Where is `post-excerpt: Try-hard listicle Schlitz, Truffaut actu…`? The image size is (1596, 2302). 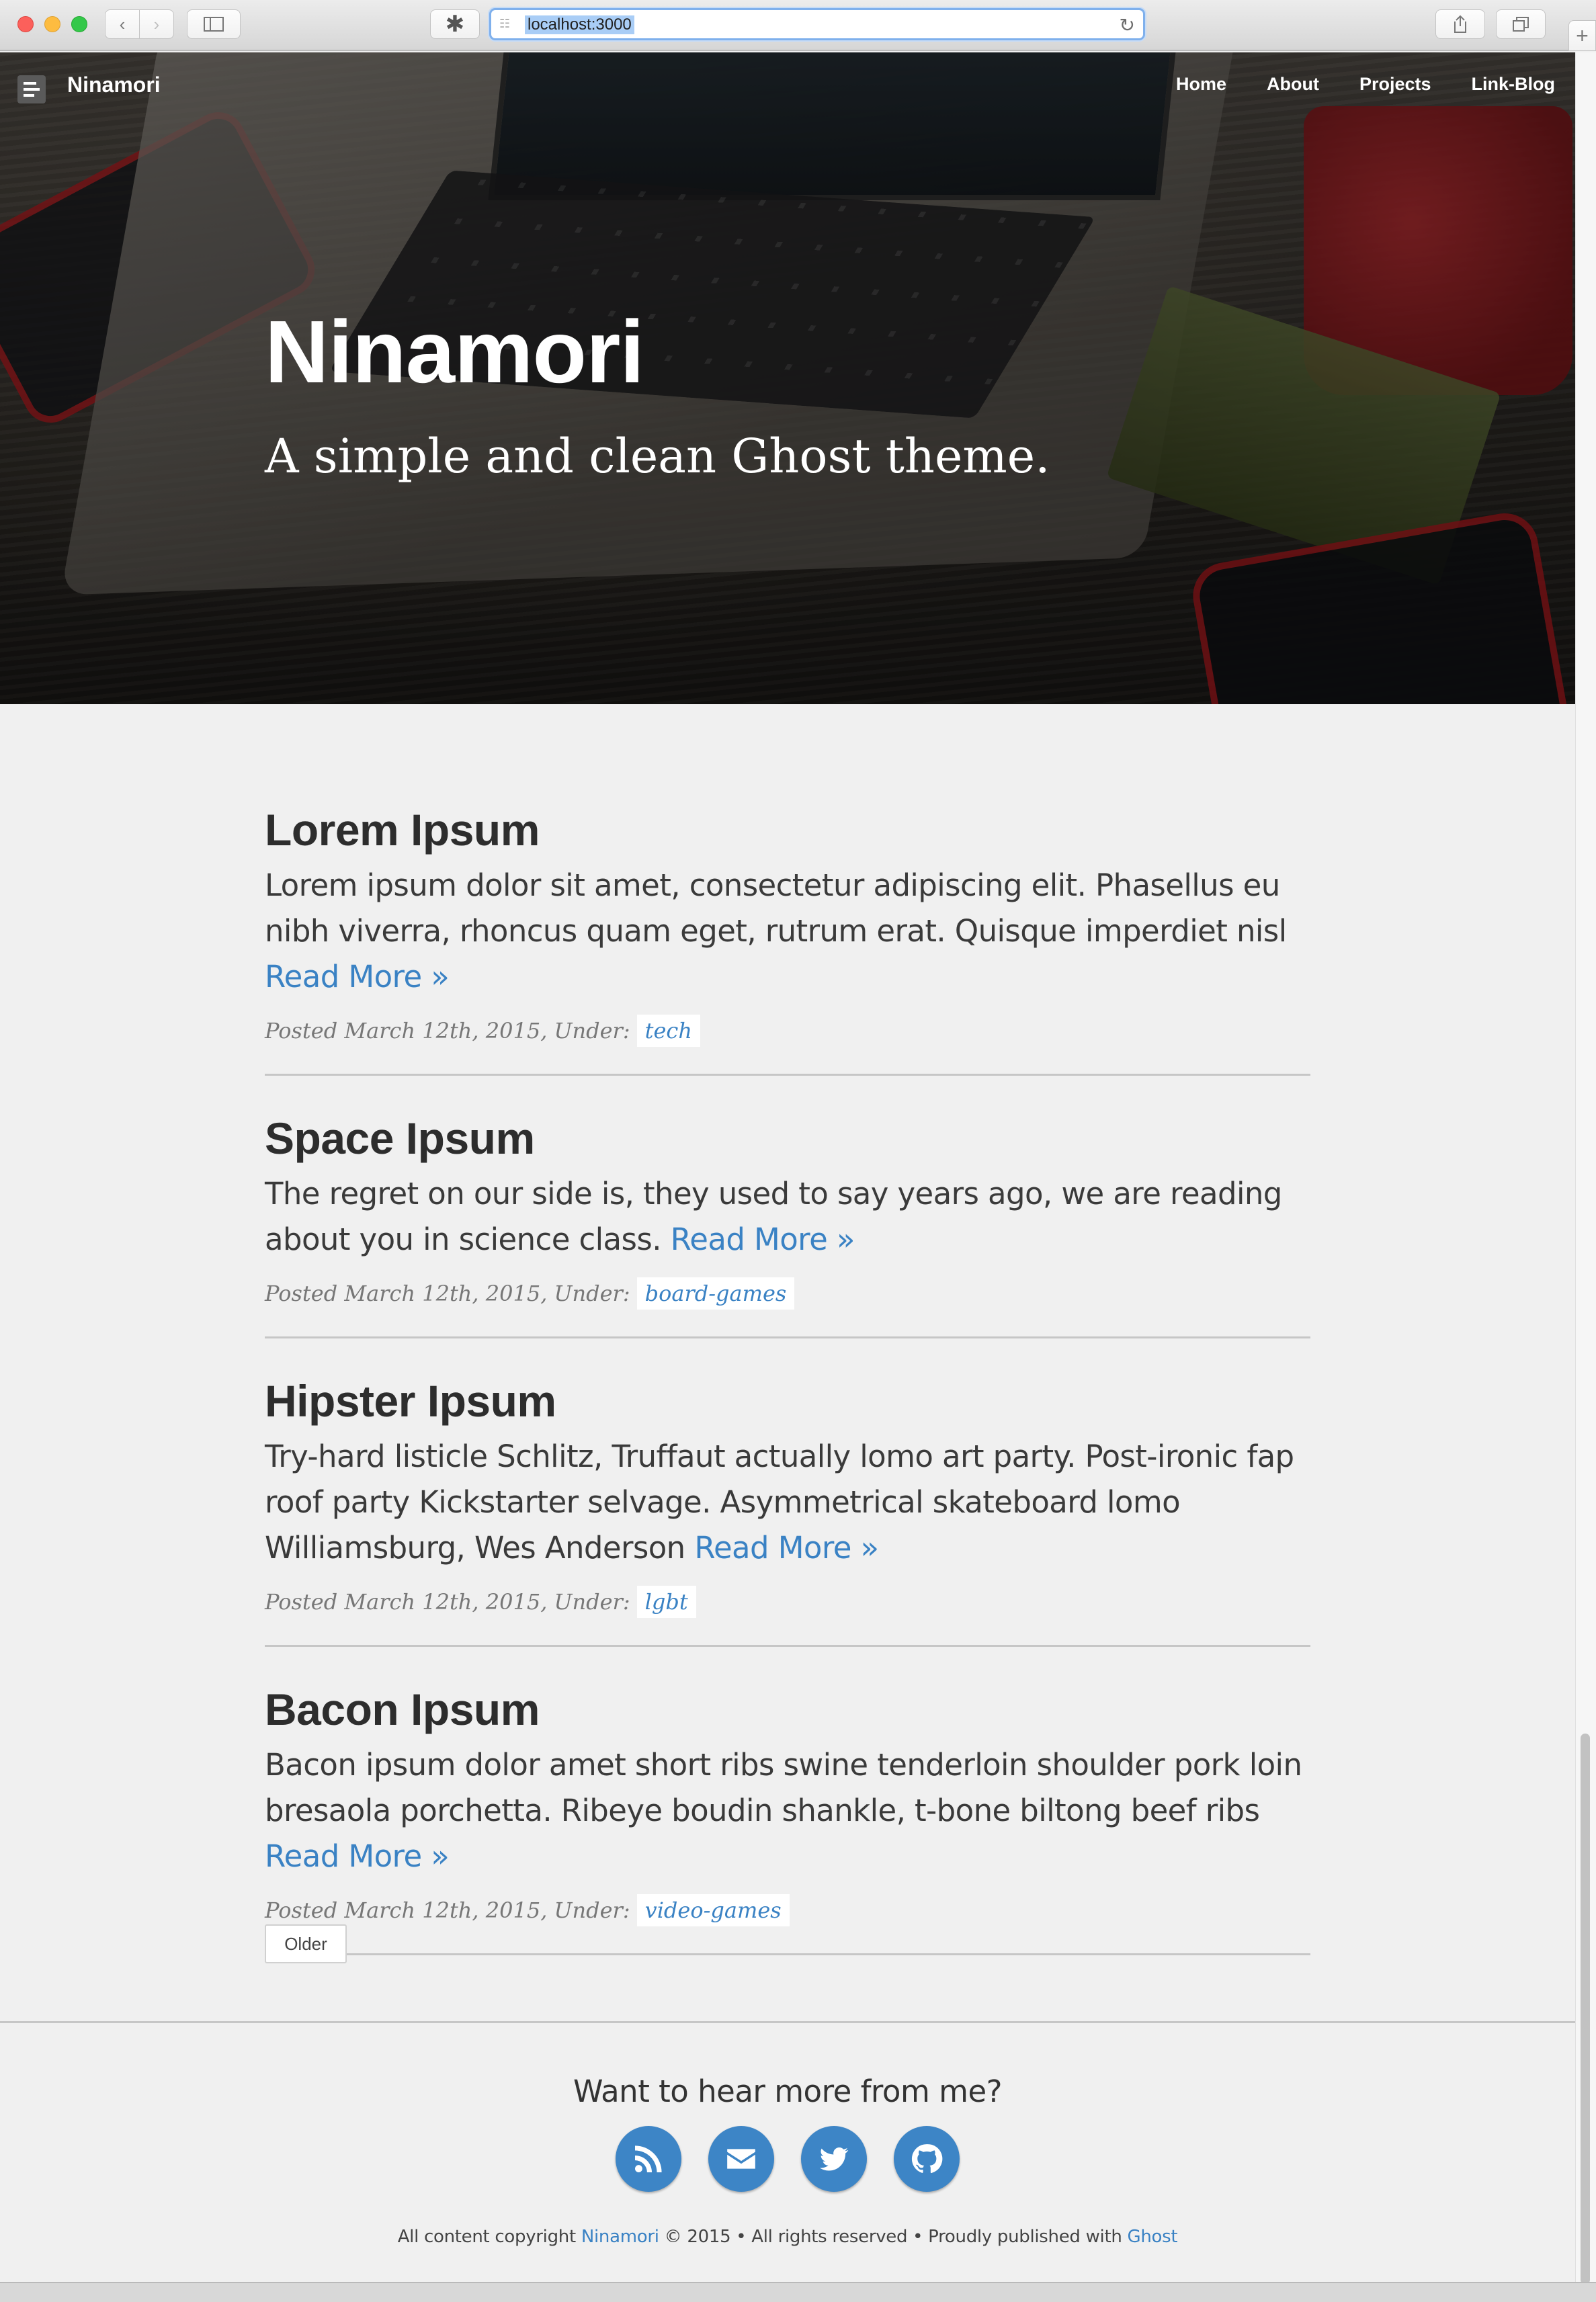 post-excerpt: Try-hard listicle Schlitz, Truffaut actu… is located at coordinates (787, 1503).